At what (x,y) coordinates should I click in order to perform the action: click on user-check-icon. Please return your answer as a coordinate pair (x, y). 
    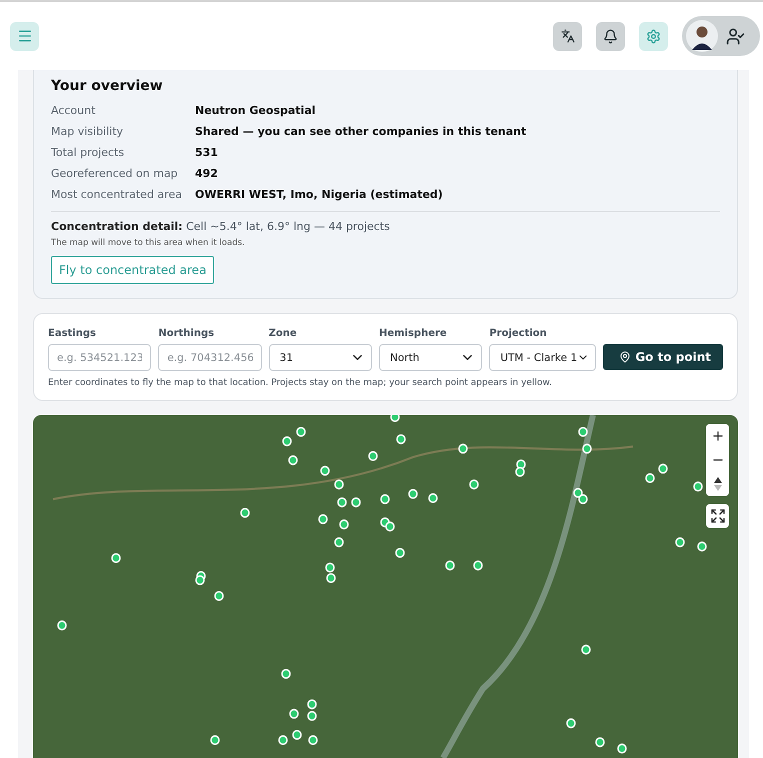
    Looking at the image, I should click on (735, 36).